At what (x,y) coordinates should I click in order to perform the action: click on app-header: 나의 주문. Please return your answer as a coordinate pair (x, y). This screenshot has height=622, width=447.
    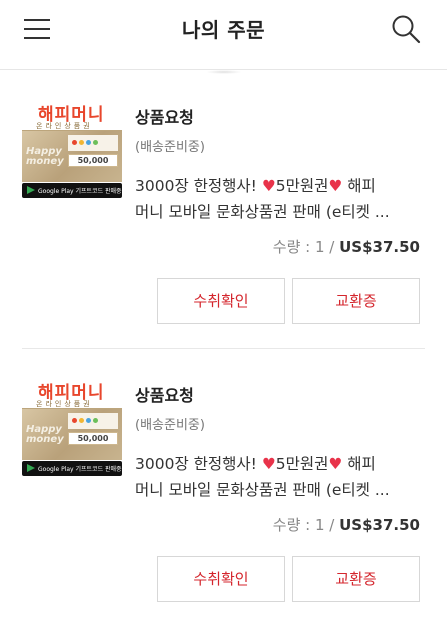
    Looking at the image, I should click on (223, 35).